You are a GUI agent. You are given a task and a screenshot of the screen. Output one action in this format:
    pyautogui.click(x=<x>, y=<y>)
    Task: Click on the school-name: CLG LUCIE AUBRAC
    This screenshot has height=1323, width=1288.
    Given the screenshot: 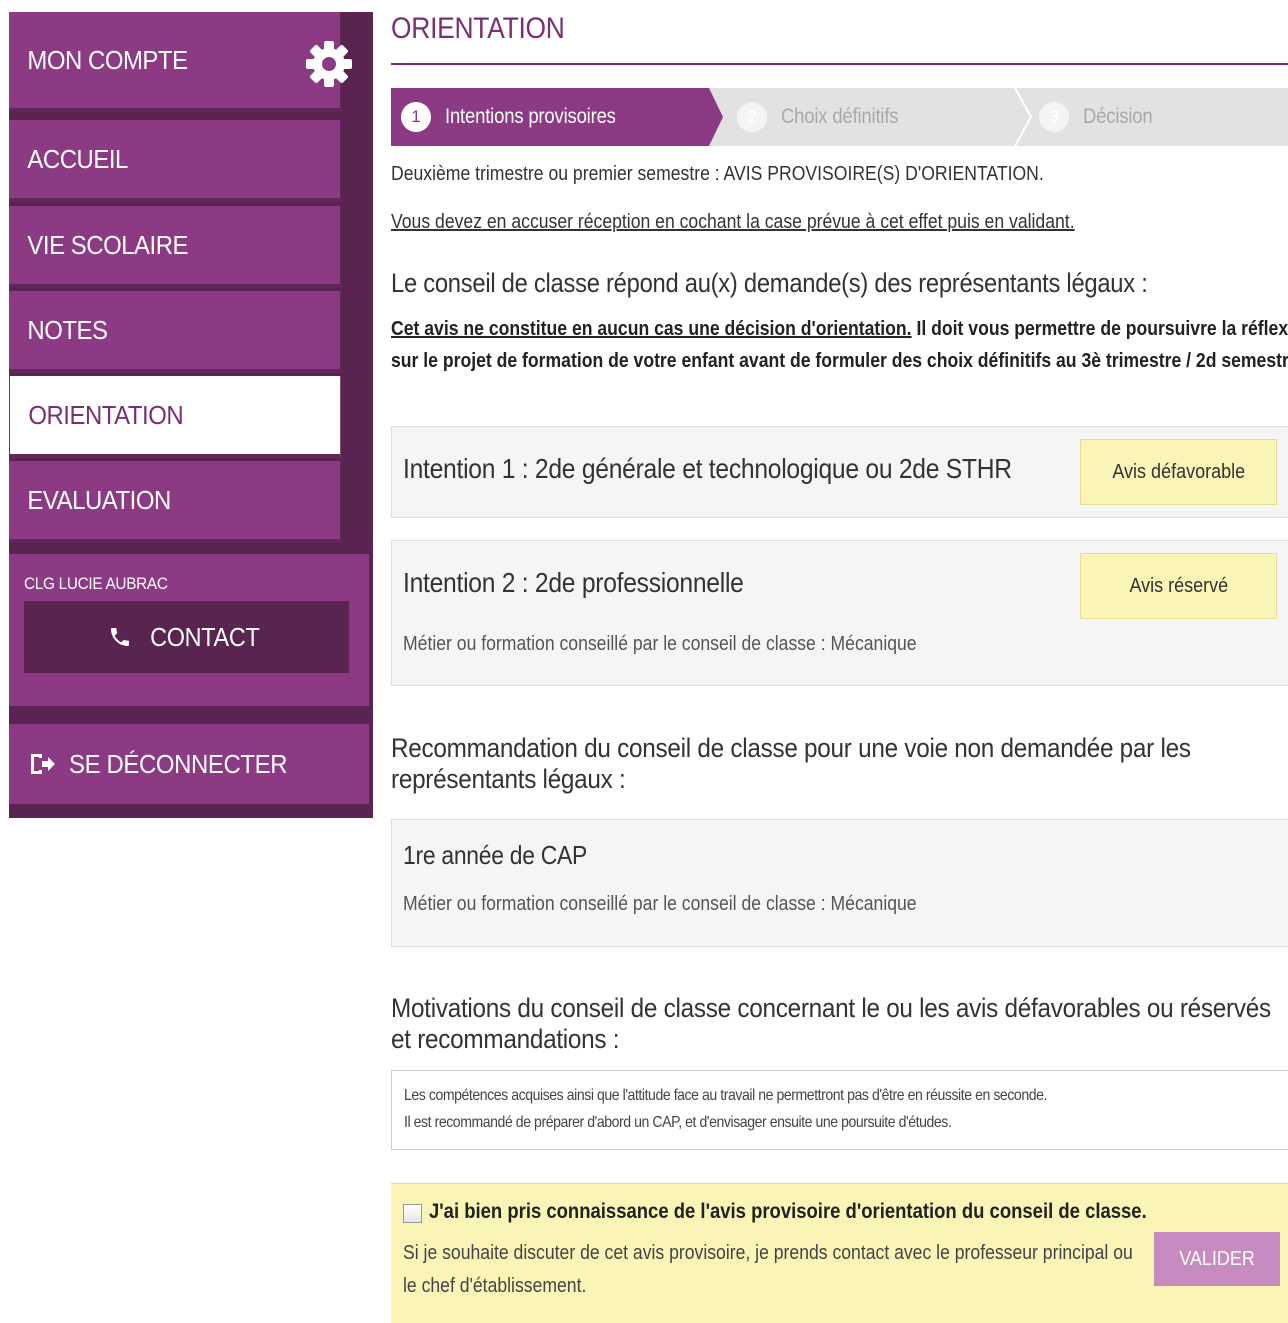 What is the action you would take?
    pyautogui.click(x=96, y=583)
    